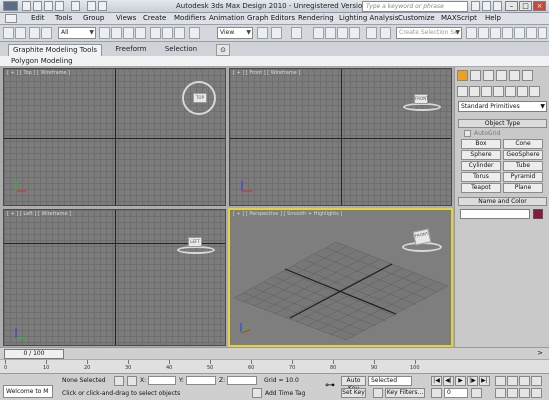  What do you see at coordinates (201, 380) in the screenshot?
I see `y-coordinate-field` at bounding box center [201, 380].